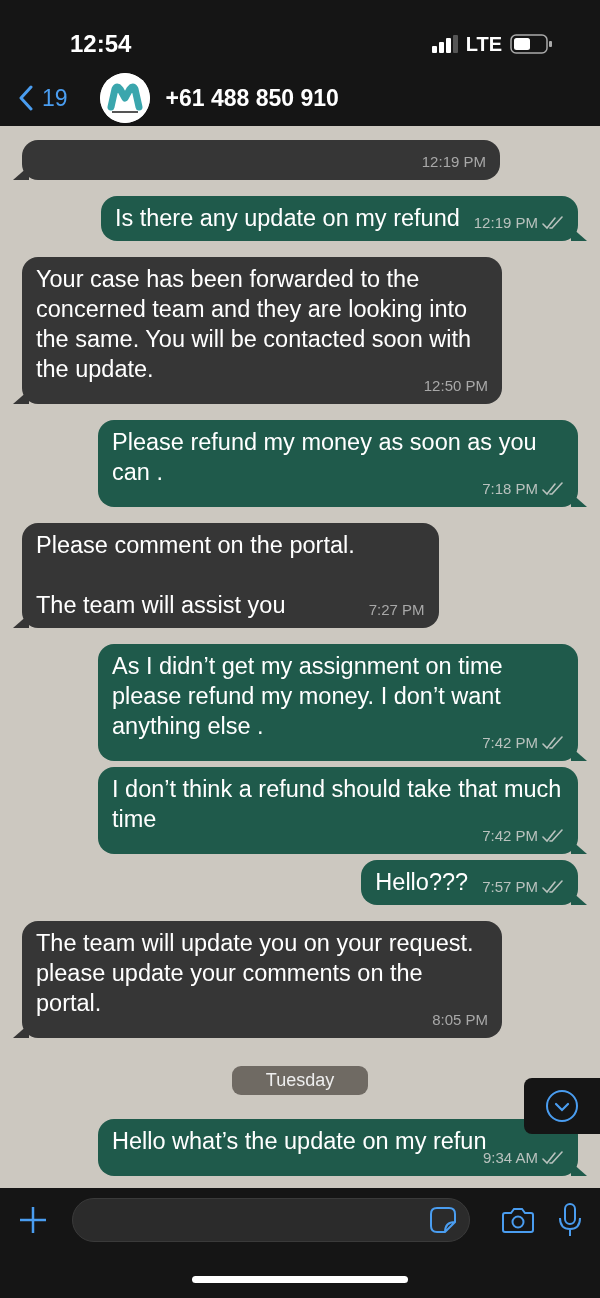  I want to click on microphone-icon, so click(570, 1220).